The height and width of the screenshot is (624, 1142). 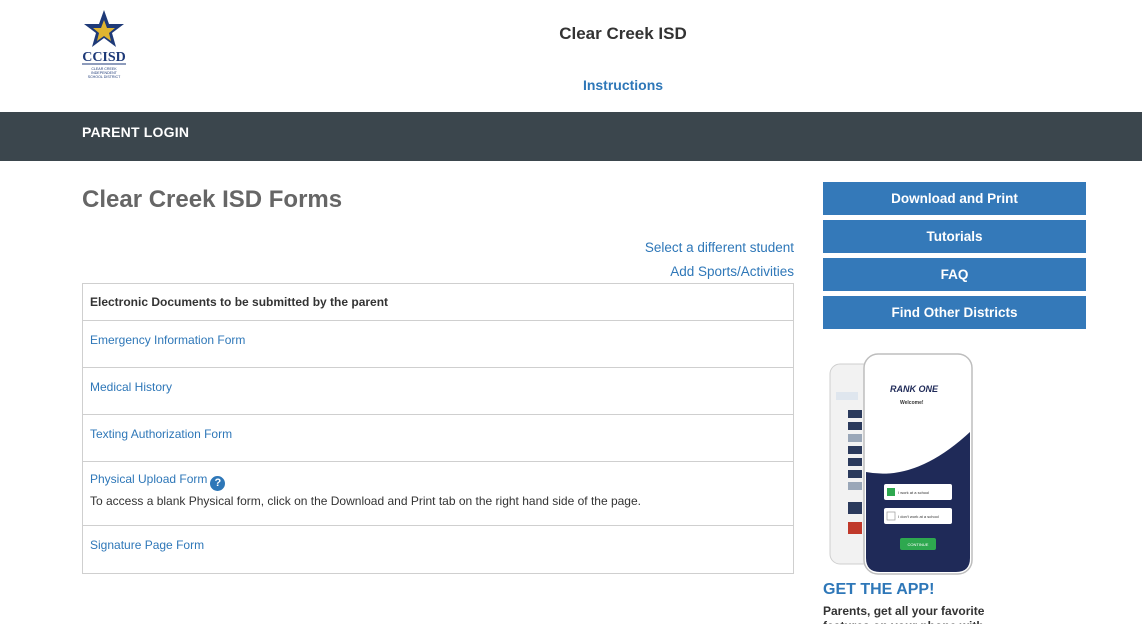 What do you see at coordinates (438, 549) in the screenshot?
I see `form-row: Signature Page Form` at bounding box center [438, 549].